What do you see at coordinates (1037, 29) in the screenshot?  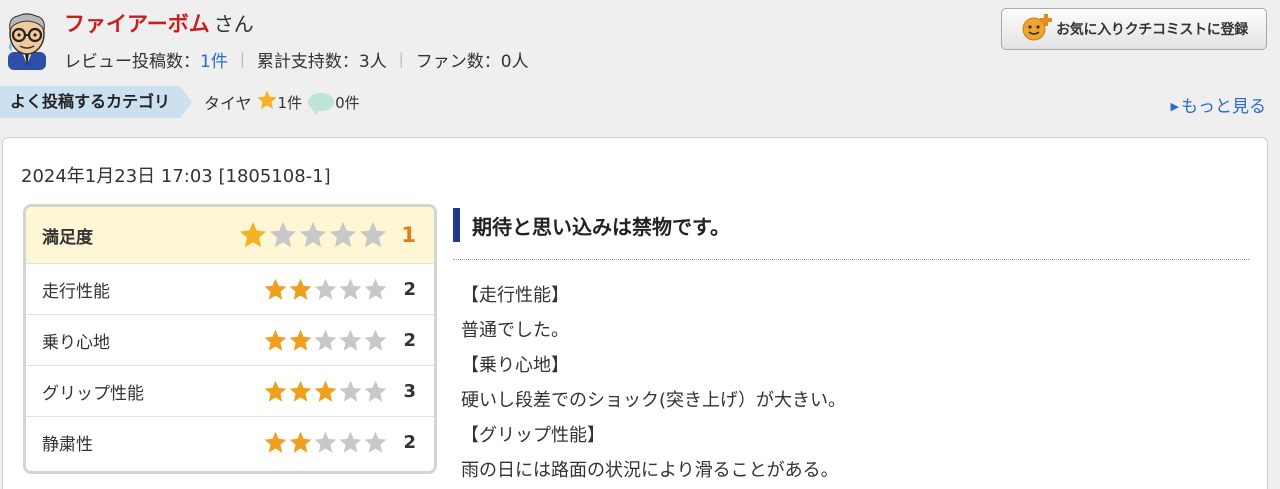 I see `smiley-plus-icon` at bounding box center [1037, 29].